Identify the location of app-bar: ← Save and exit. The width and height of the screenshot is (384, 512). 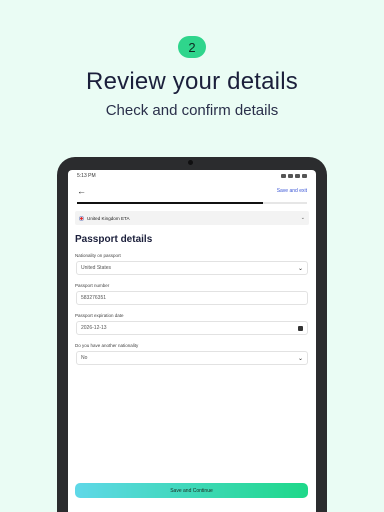
(192, 191).